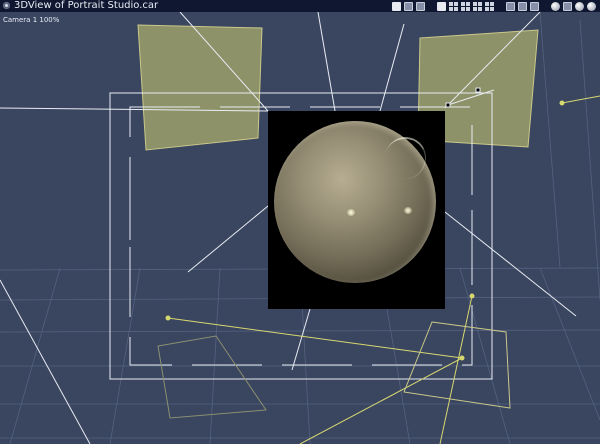  What do you see at coordinates (534, 6) in the screenshot?
I see `light-icon` at bounding box center [534, 6].